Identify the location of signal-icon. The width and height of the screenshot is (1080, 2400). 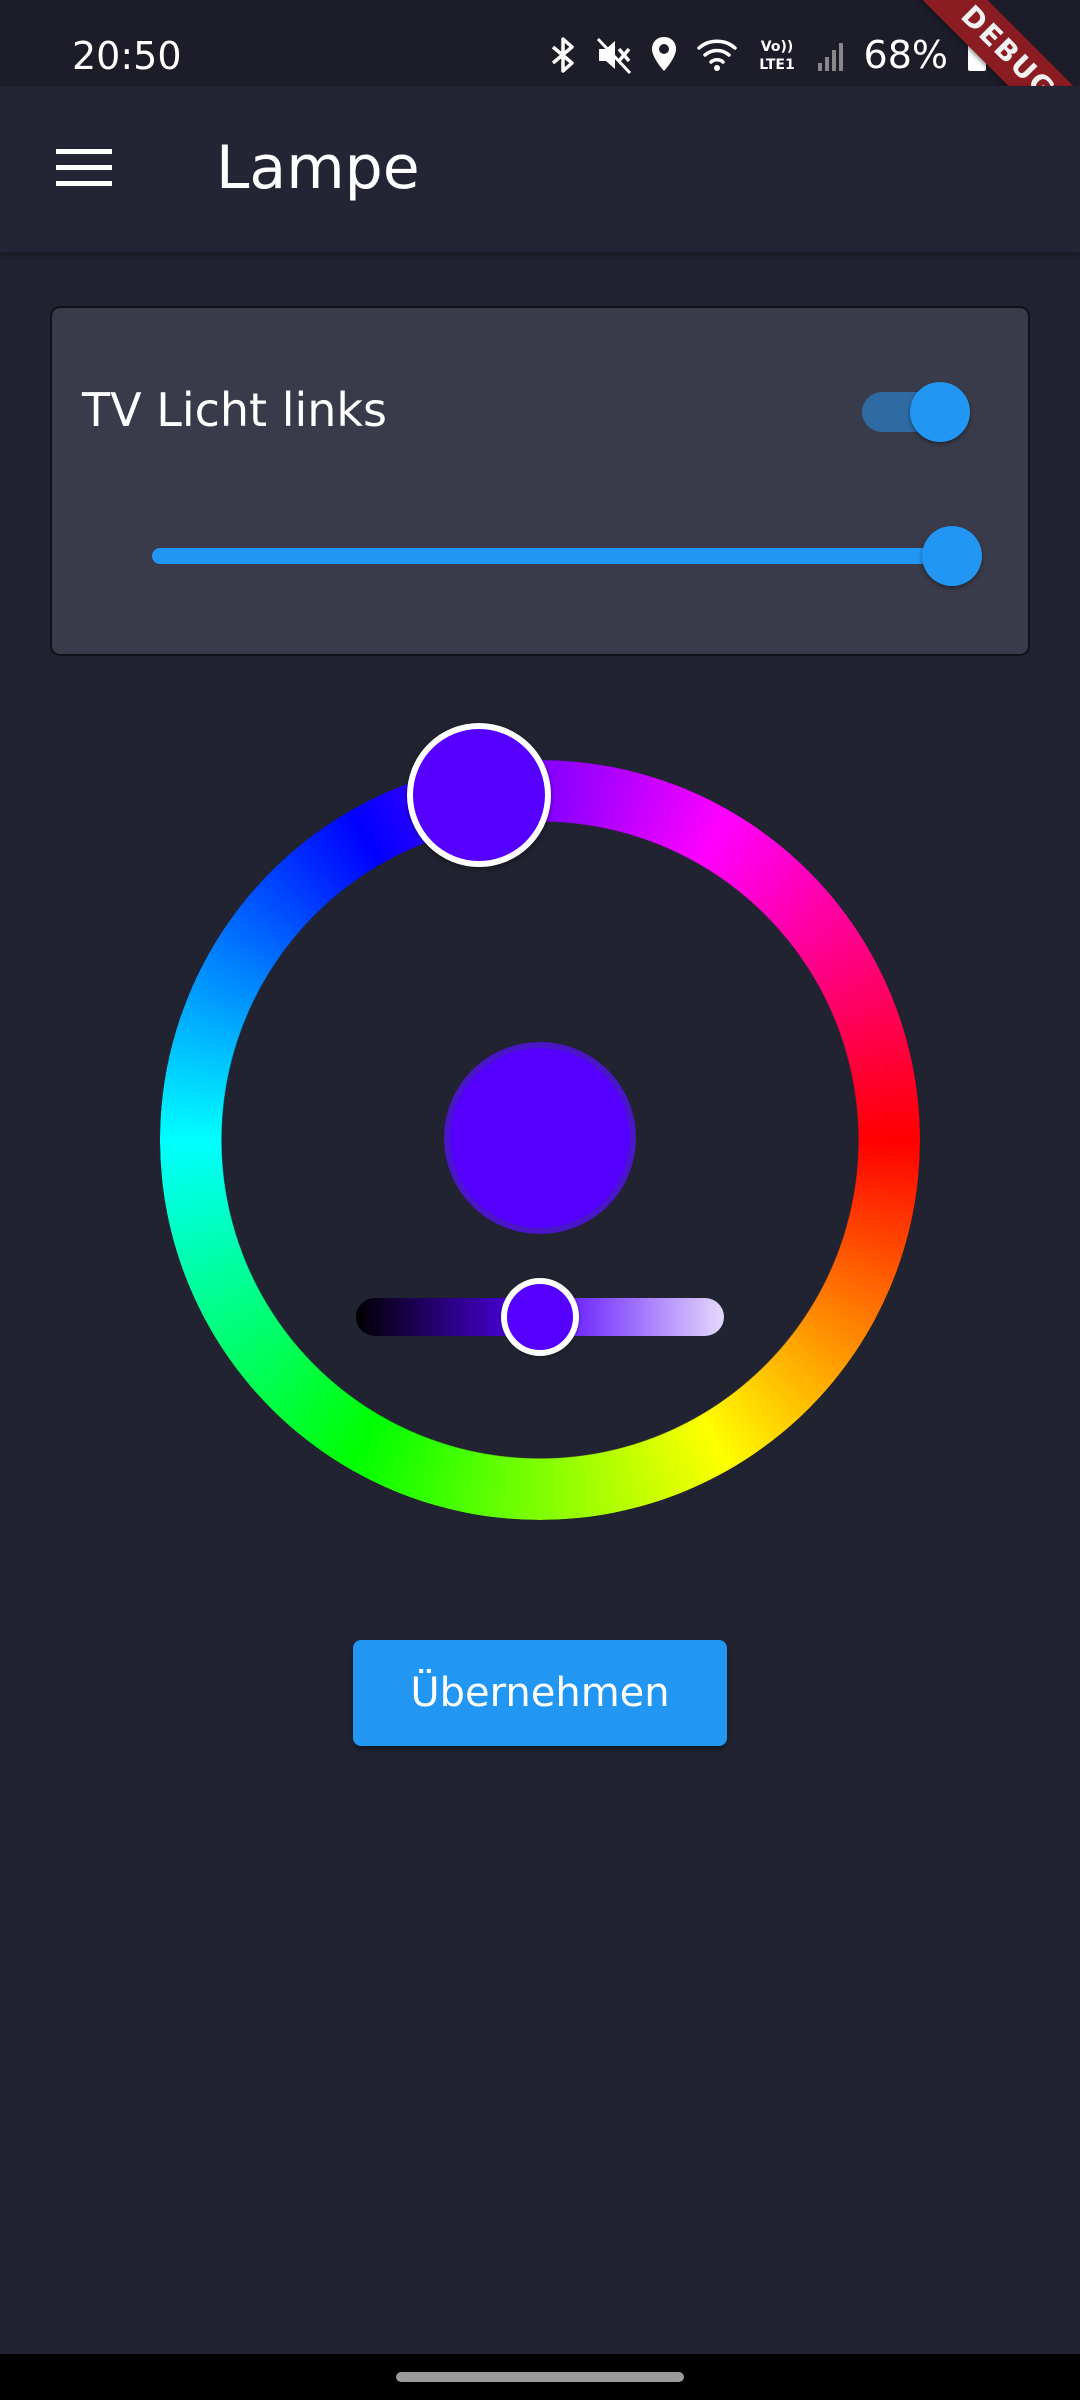
(831, 55).